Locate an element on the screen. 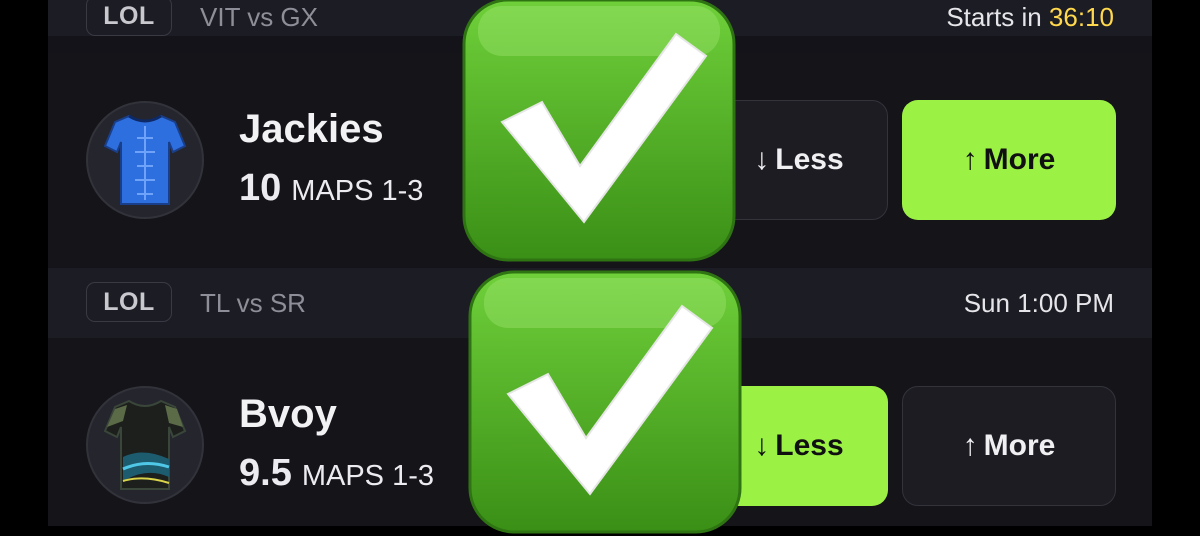  projection-line: 10 MAPS 1-3 is located at coordinates (331, 188).